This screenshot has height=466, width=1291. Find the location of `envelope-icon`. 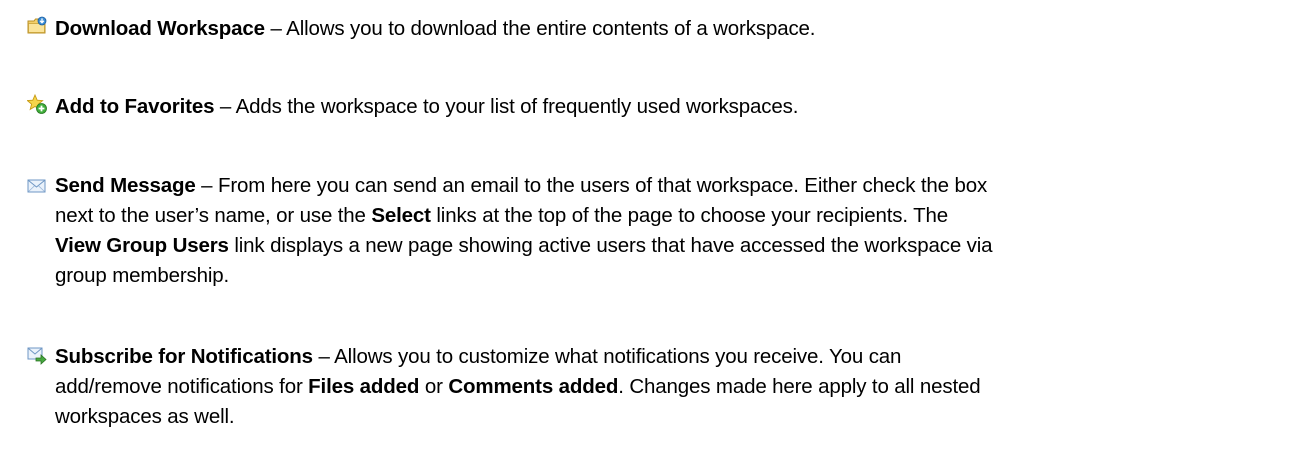

envelope-icon is located at coordinates (37, 186).